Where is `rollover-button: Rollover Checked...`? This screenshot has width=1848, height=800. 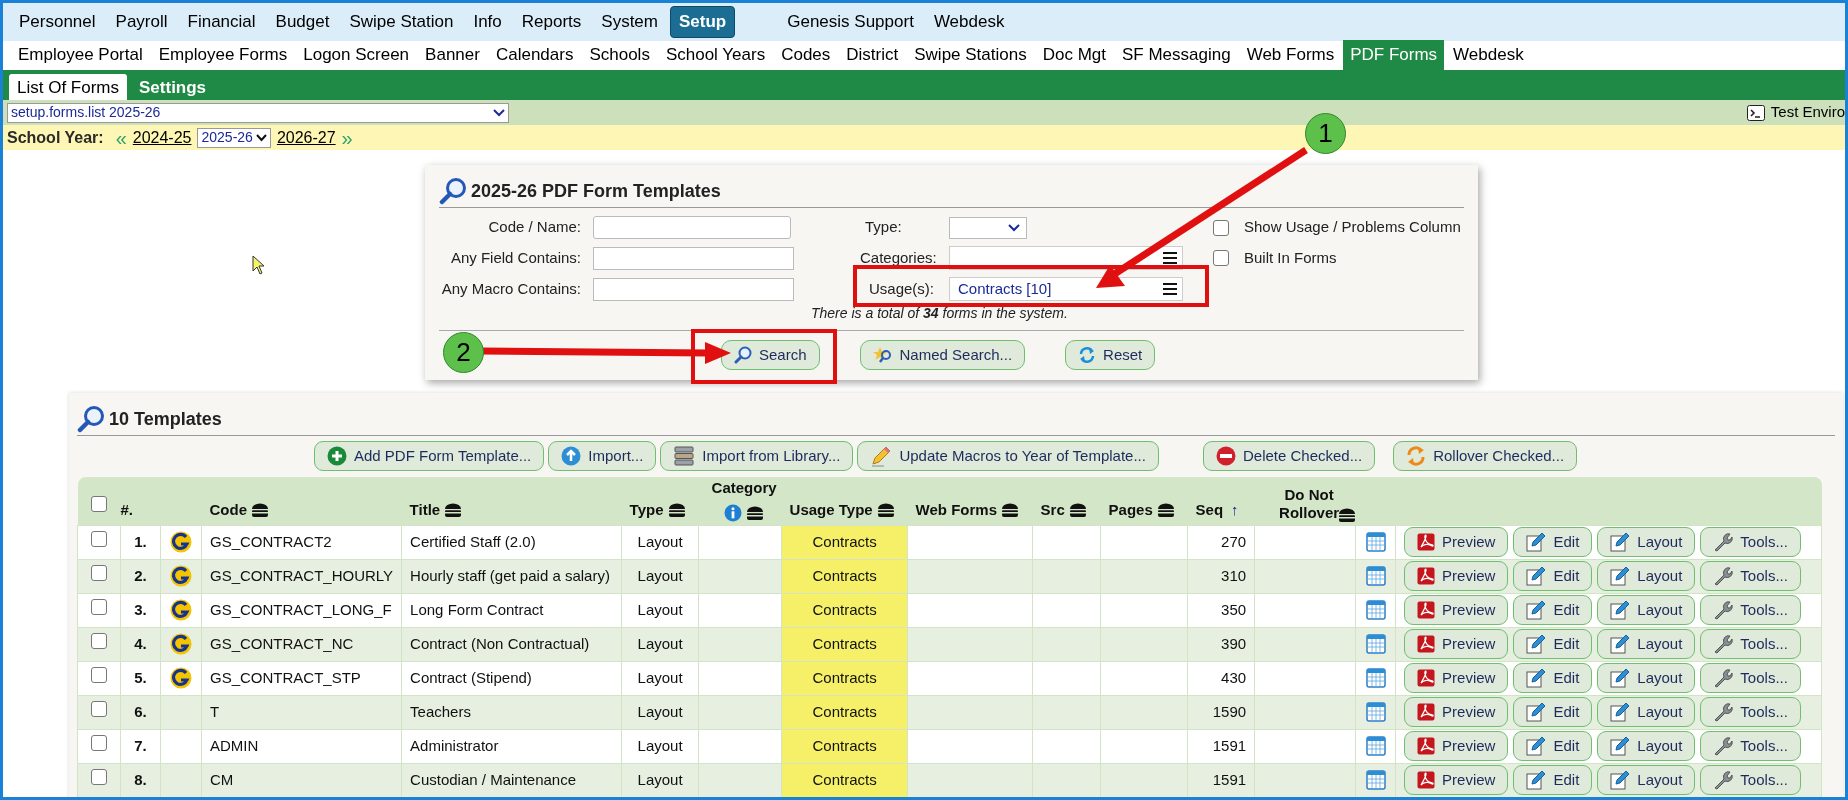
rollover-button: Rollover Checked... is located at coordinates (1485, 456).